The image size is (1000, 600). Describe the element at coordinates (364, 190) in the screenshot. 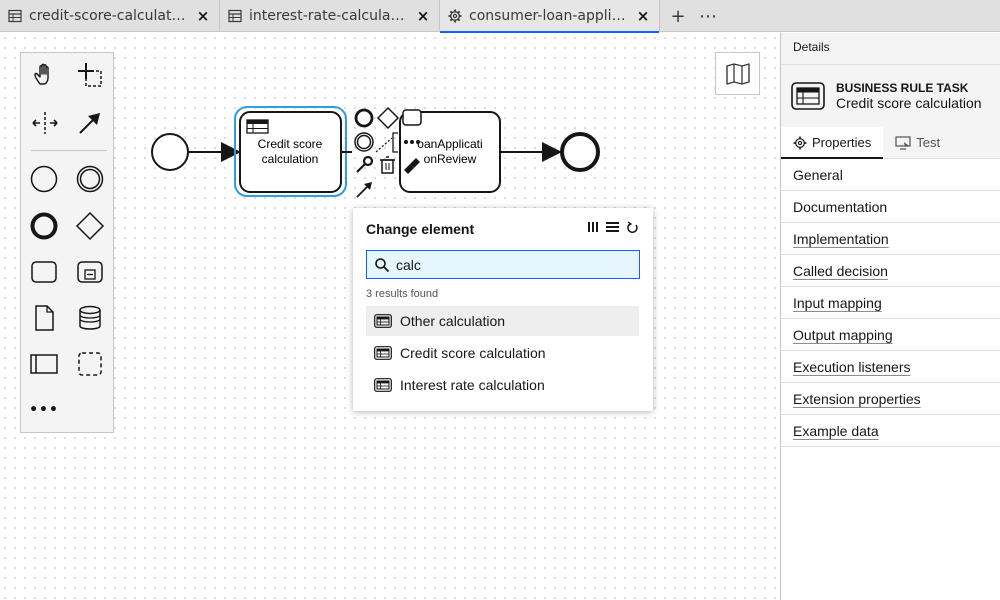

I see `connect-icon` at that location.